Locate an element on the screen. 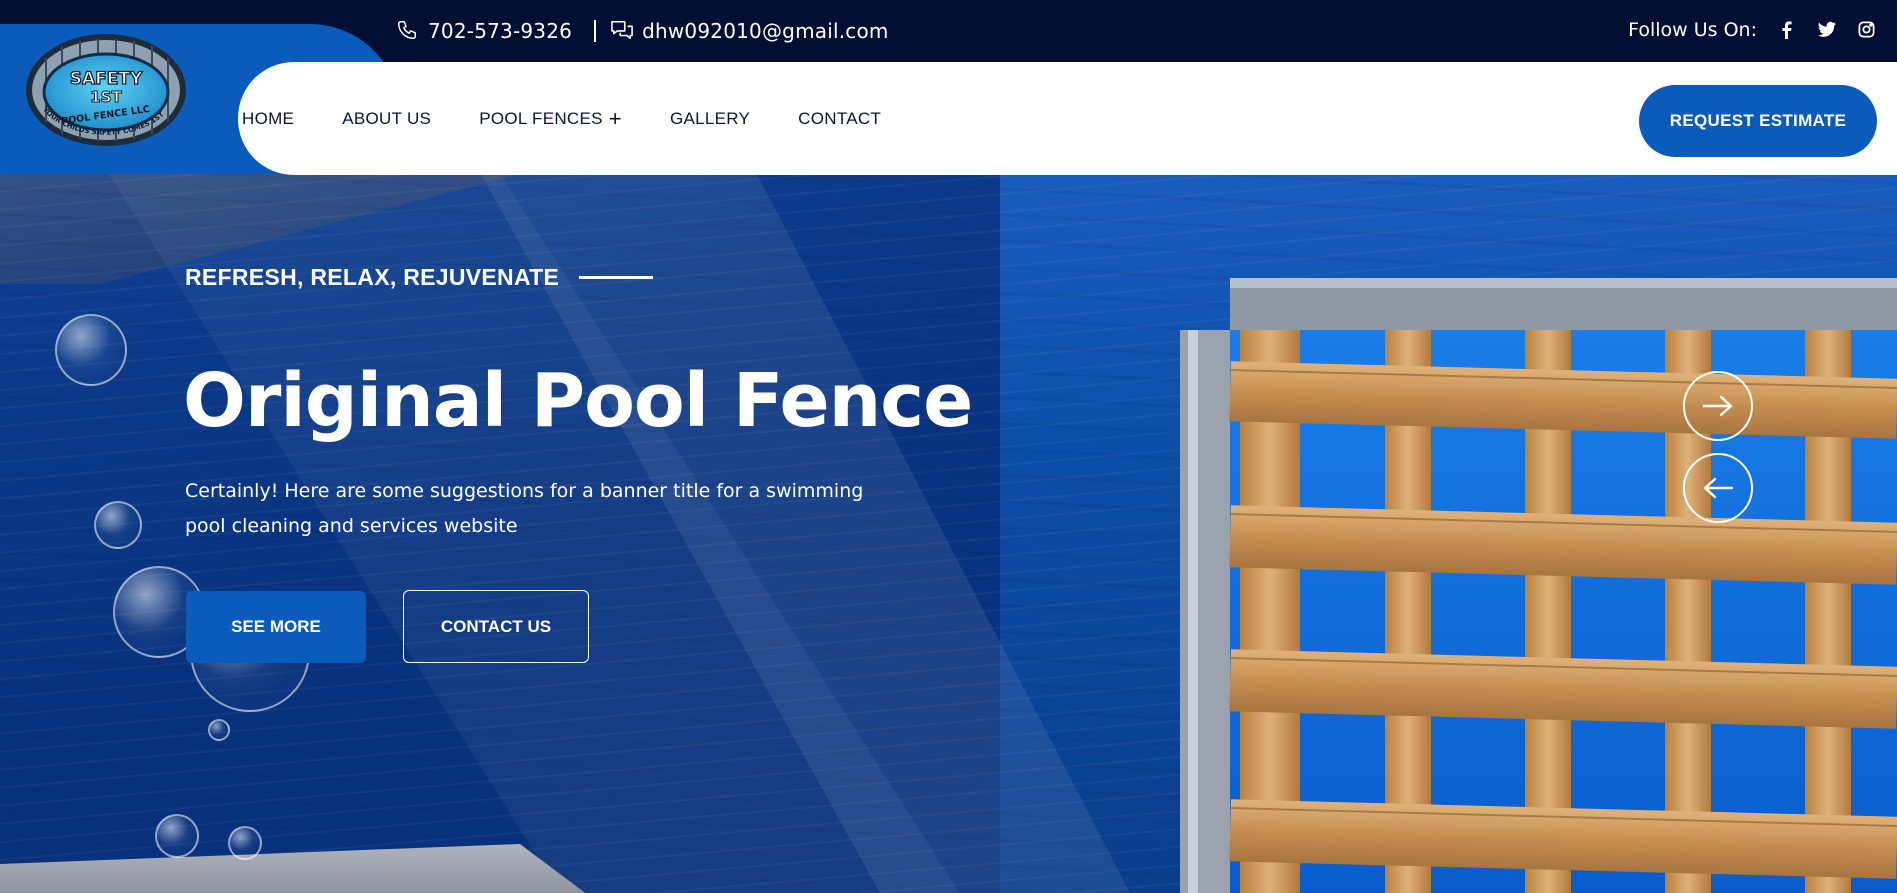 This screenshot has width=1897, height=893. nav-item-gallery: GALLERY is located at coordinates (710, 119).